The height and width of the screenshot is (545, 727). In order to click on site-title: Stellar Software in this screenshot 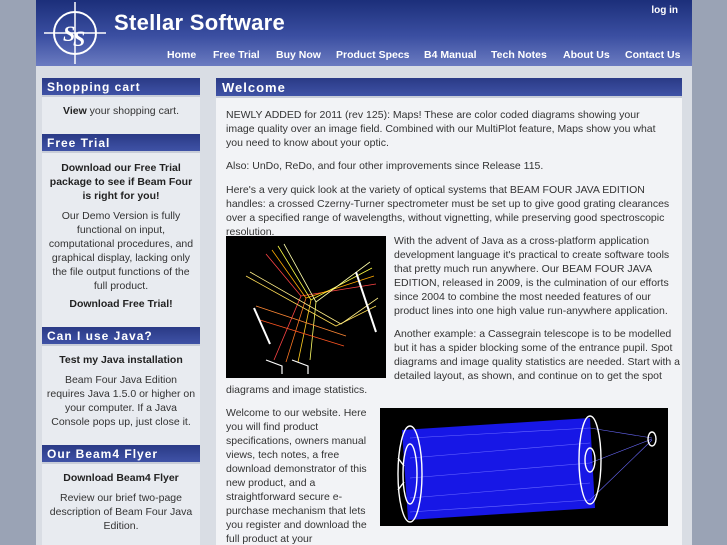, I will do `click(200, 22)`.